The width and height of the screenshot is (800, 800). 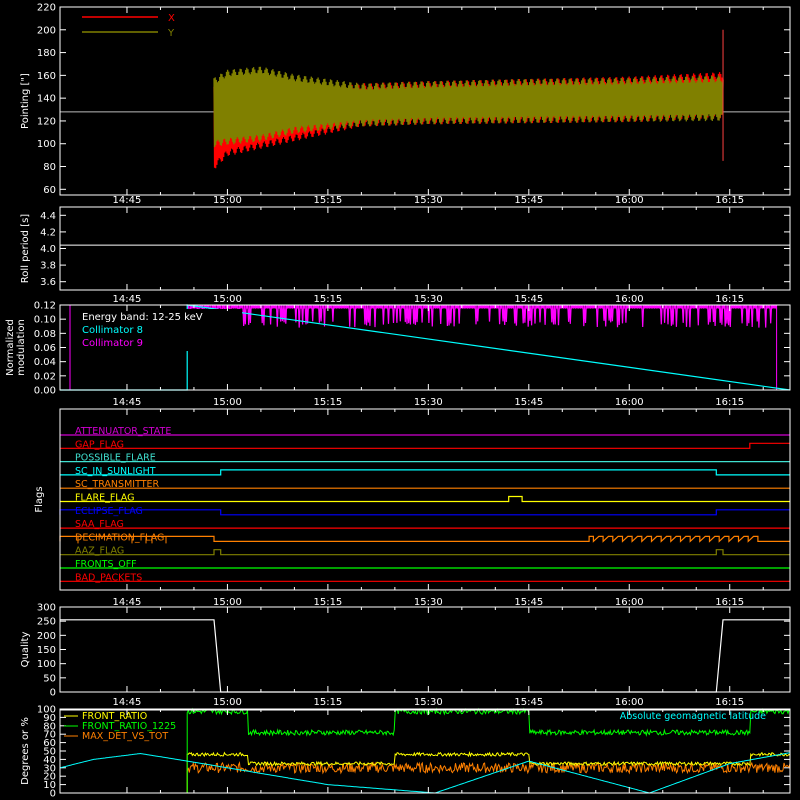 I want to click on legend-label: Collimator 9, so click(x=112, y=343).